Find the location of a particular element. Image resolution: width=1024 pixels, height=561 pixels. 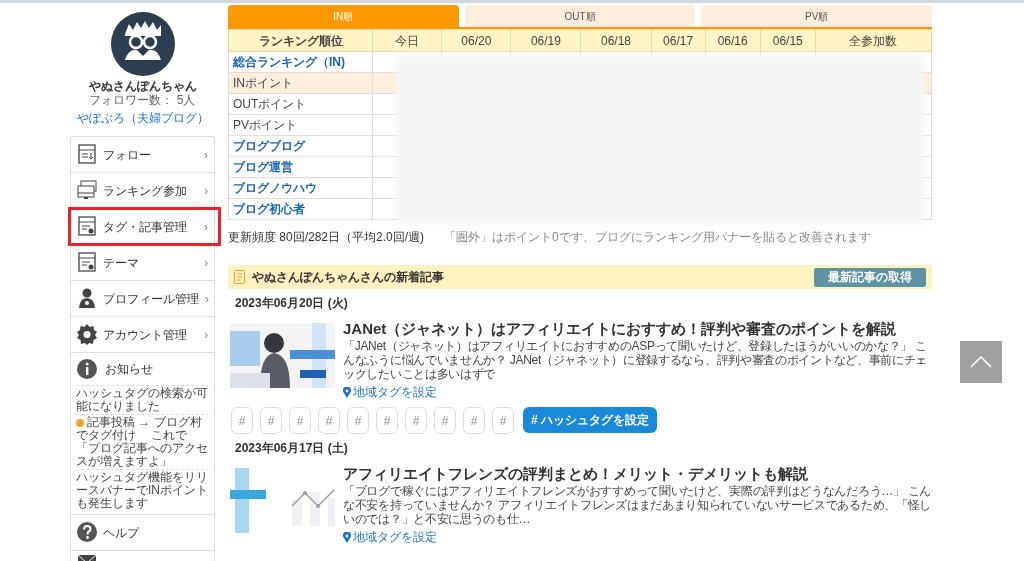

column-header: 全参加数 is located at coordinates (873, 40).